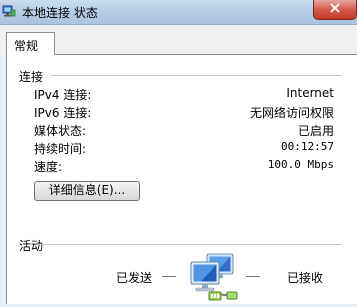 Image resolution: width=357 pixels, height=307 pixels. What do you see at coordinates (60, 13) in the screenshot?
I see `window-title: 本地连接 状态` at bounding box center [60, 13].